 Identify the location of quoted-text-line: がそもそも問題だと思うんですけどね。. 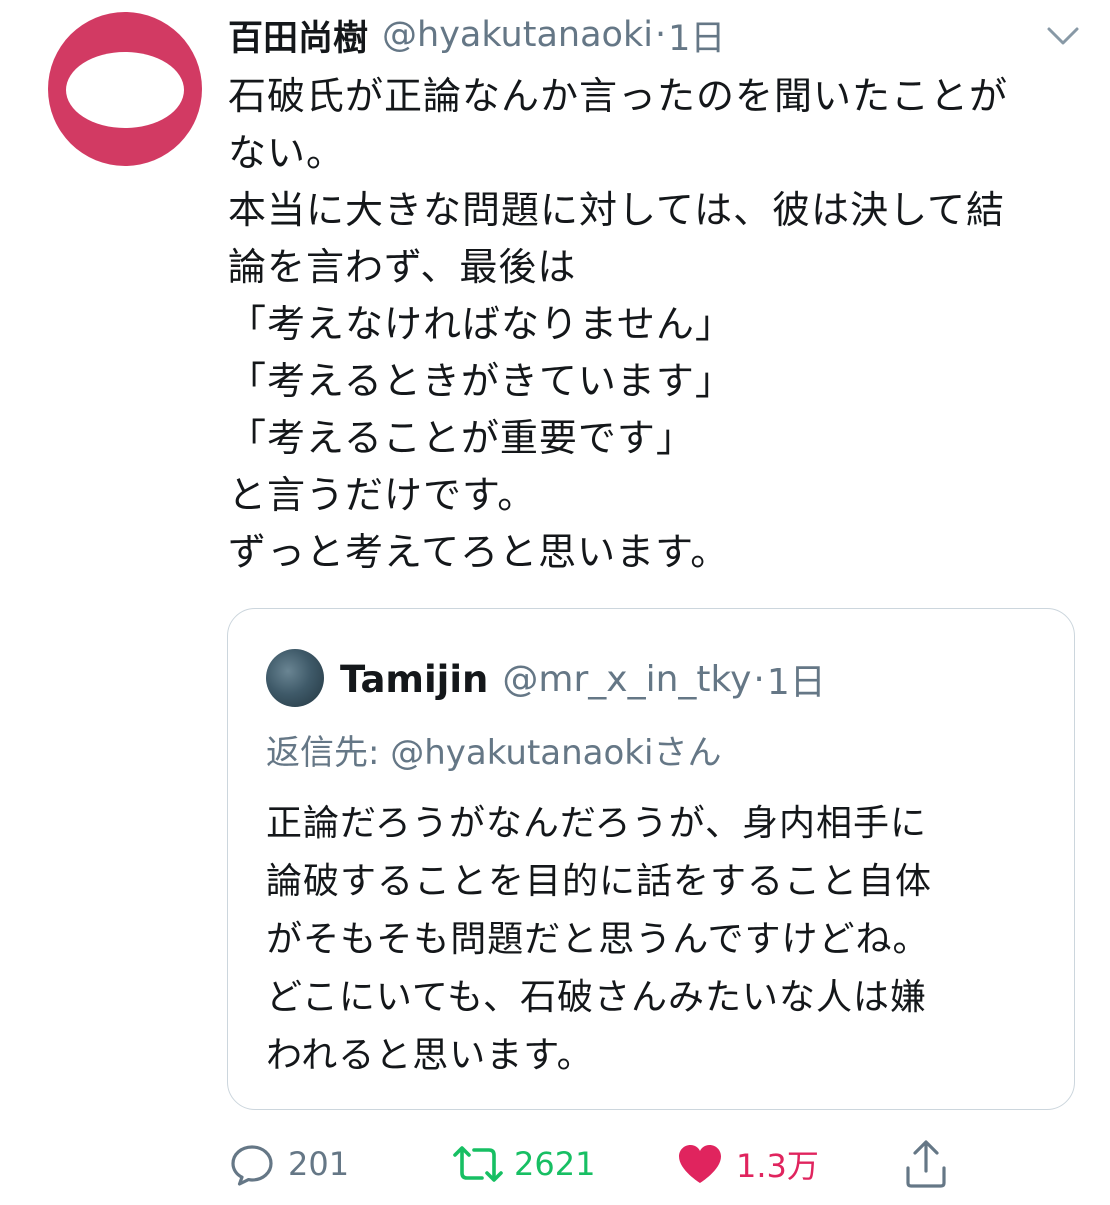
(598, 939).